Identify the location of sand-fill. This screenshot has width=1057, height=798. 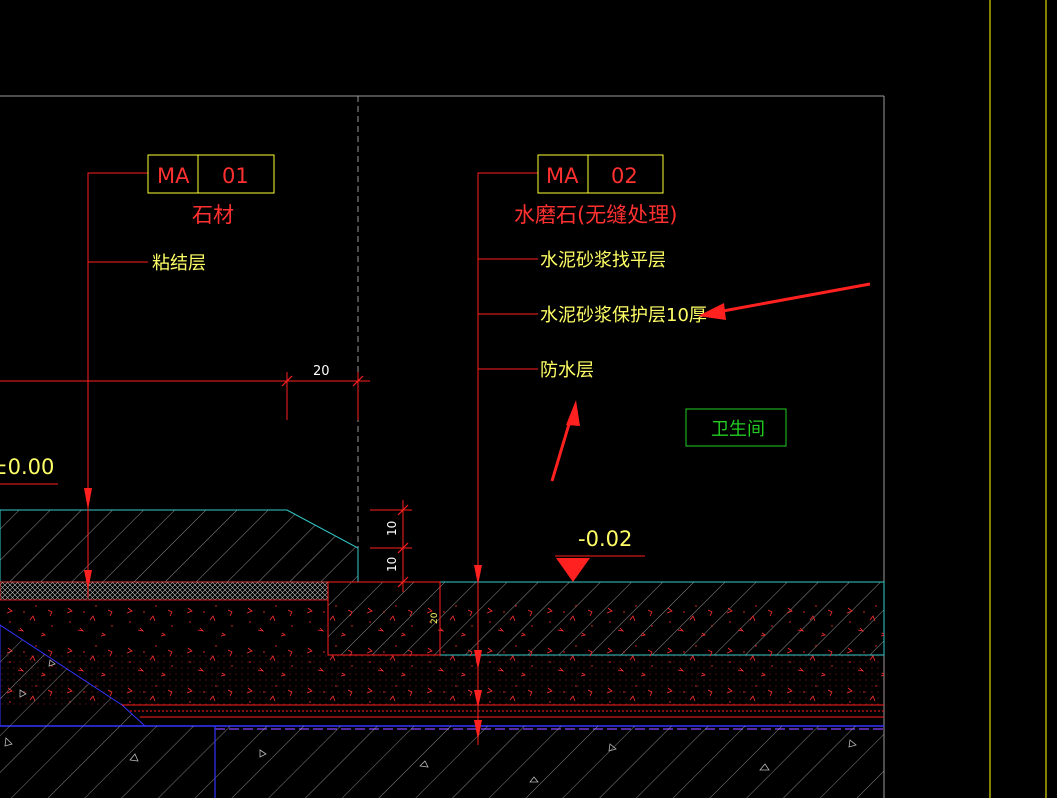
(442, 680).